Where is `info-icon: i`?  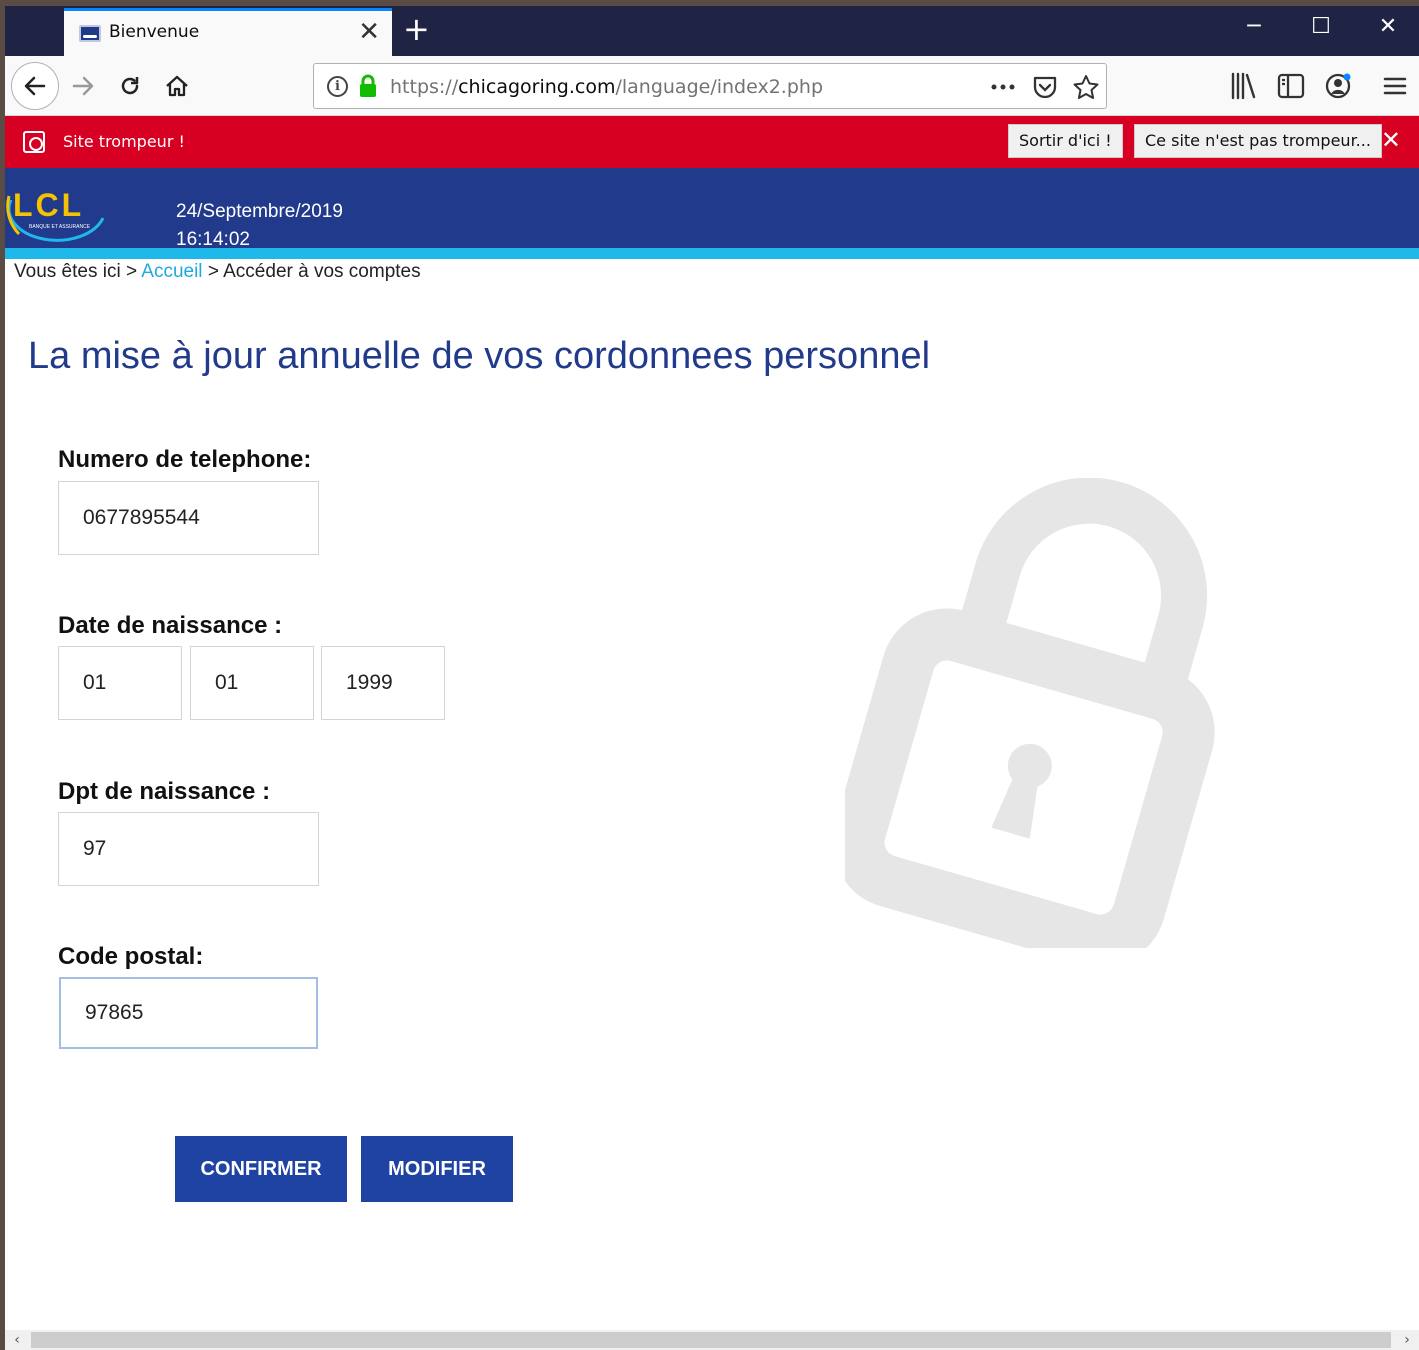 info-icon: i is located at coordinates (337, 86).